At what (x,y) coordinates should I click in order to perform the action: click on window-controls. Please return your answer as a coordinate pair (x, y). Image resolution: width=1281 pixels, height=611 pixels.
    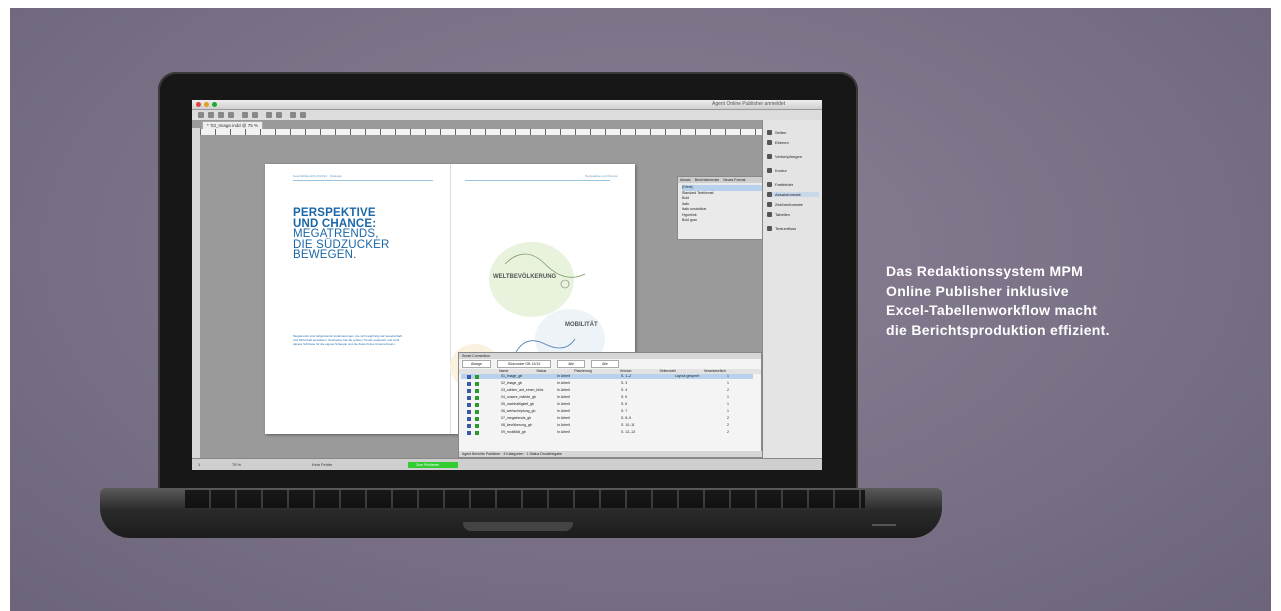
    Looking at the image, I should click on (206, 104).